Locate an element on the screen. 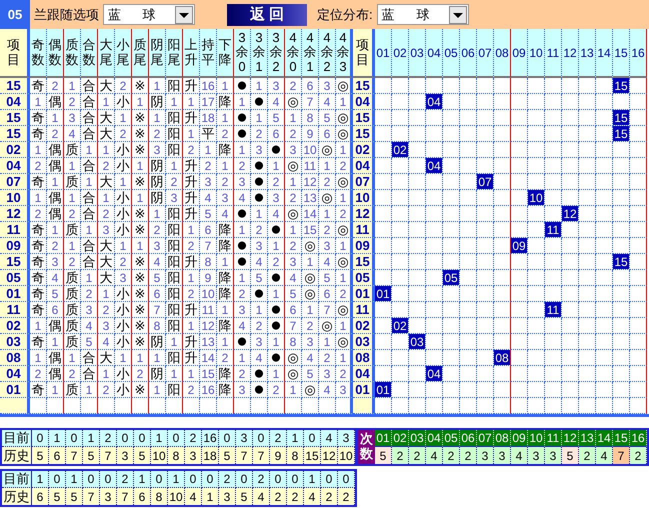 The width and height of the screenshot is (649, 508). row-label: 05 is located at coordinates (15, 278).